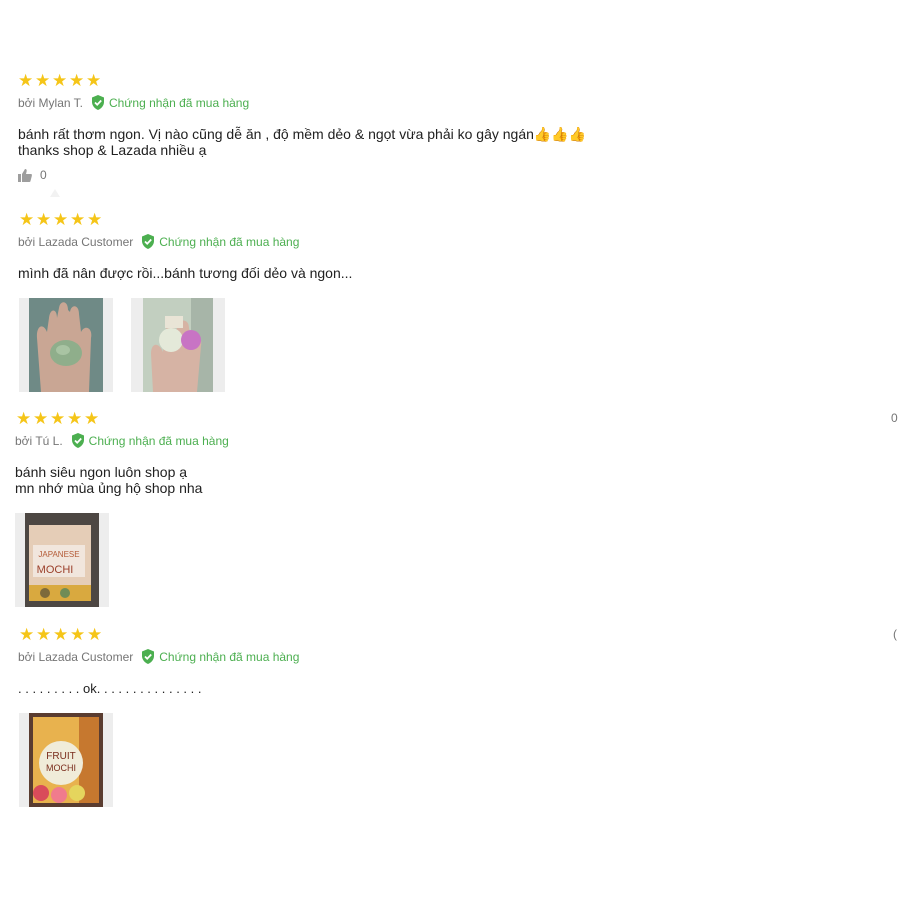 Image resolution: width=898 pixels, height=898 pixels. I want to click on review-images: JAPANESE MOCHI, so click(71, 560).